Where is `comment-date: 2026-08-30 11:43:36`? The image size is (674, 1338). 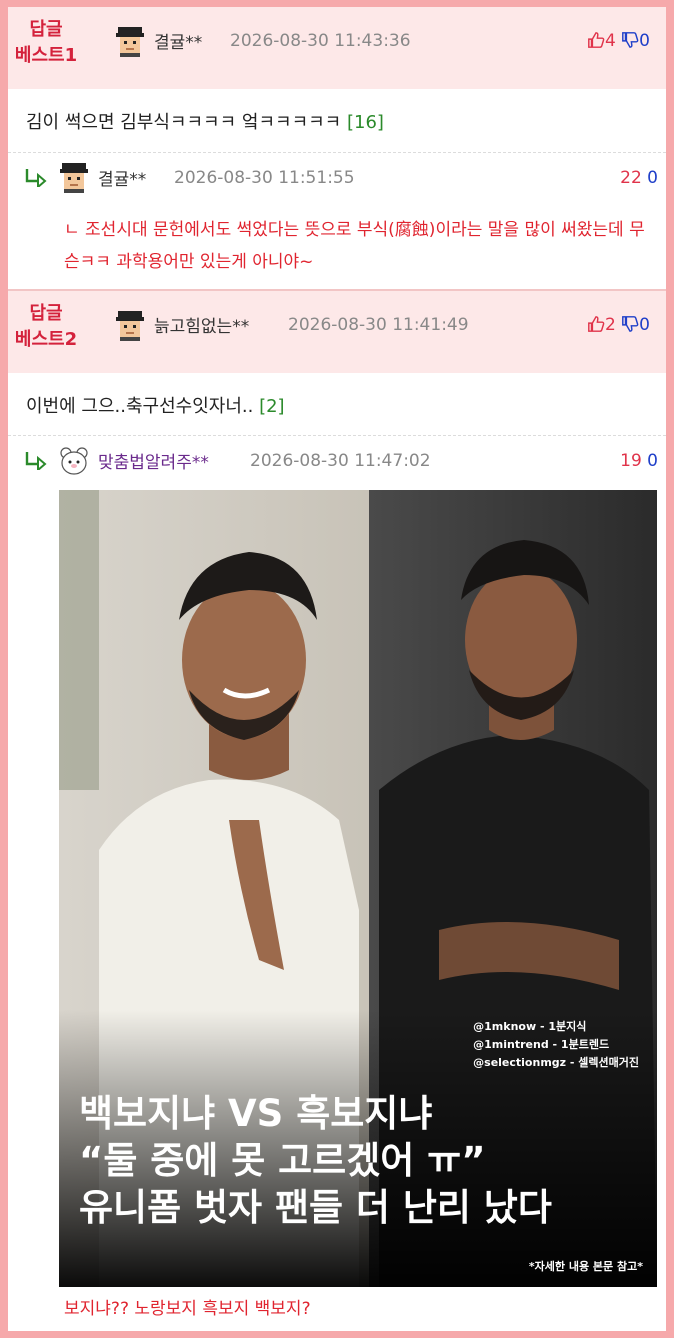 comment-date: 2026-08-30 11:43:36 is located at coordinates (320, 41).